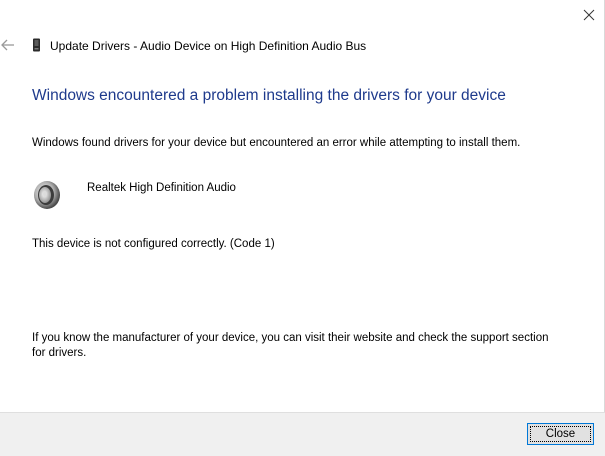 This screenshot has width=605, height=456. I want to click on device-manager-icon, so click(36, 45).